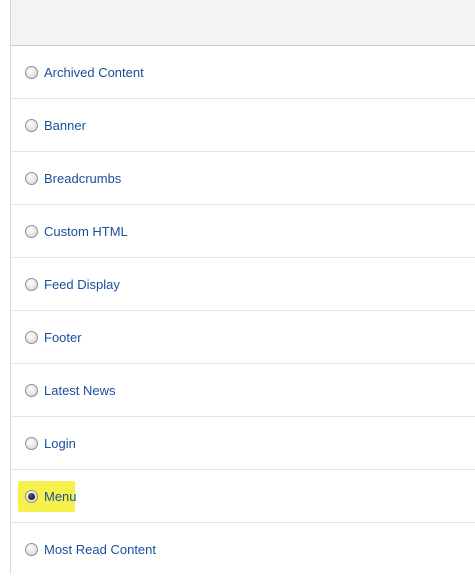 This screenshot has height=576, width=475. Describe the element at coordinates (243, 390) in the screenshot. I see `list-item-latest-news: Latest News` at that location.